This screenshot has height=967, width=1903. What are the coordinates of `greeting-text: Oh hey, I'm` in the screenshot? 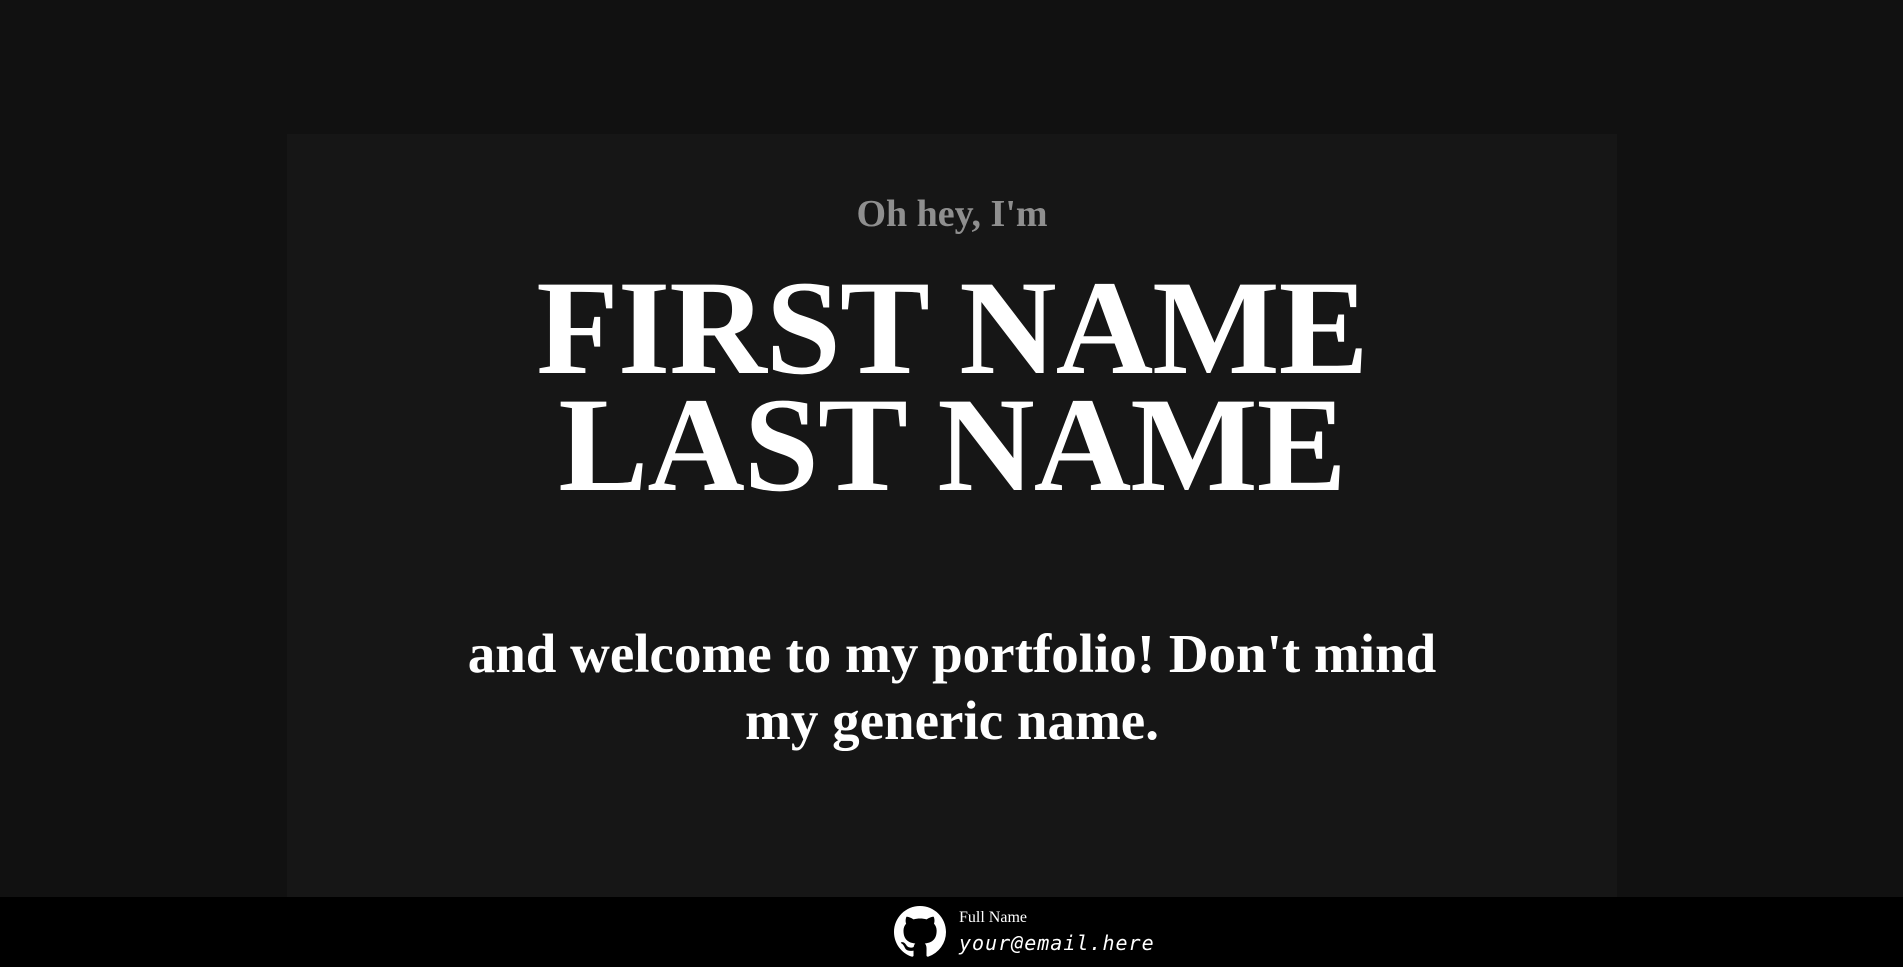 It's located at (952, 214).